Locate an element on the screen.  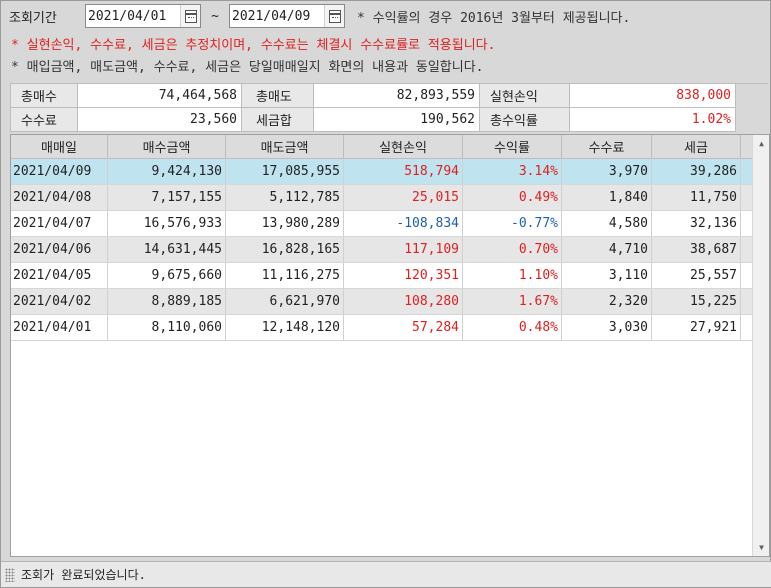
cell-sell-amount: 13,980,289 is located at coordinates (285, 223).